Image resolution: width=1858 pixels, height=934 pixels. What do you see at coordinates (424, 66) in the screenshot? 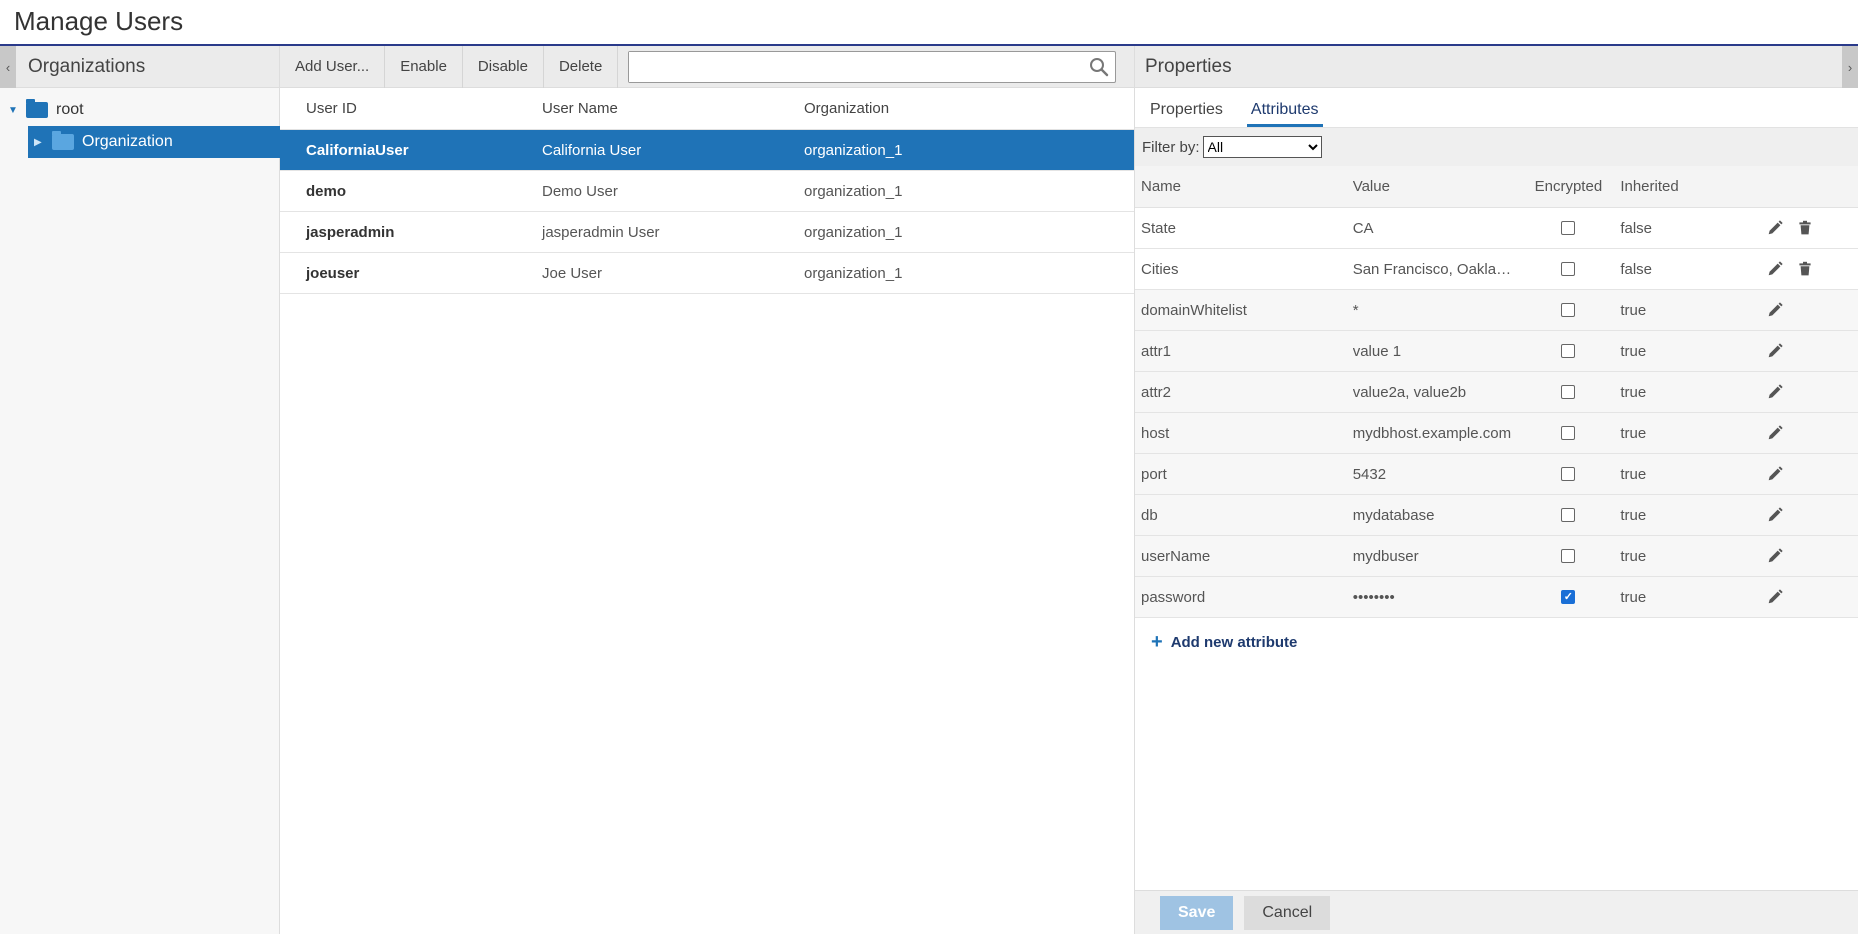
I see `enable-button: Enable` at bounding box center [424, 66].